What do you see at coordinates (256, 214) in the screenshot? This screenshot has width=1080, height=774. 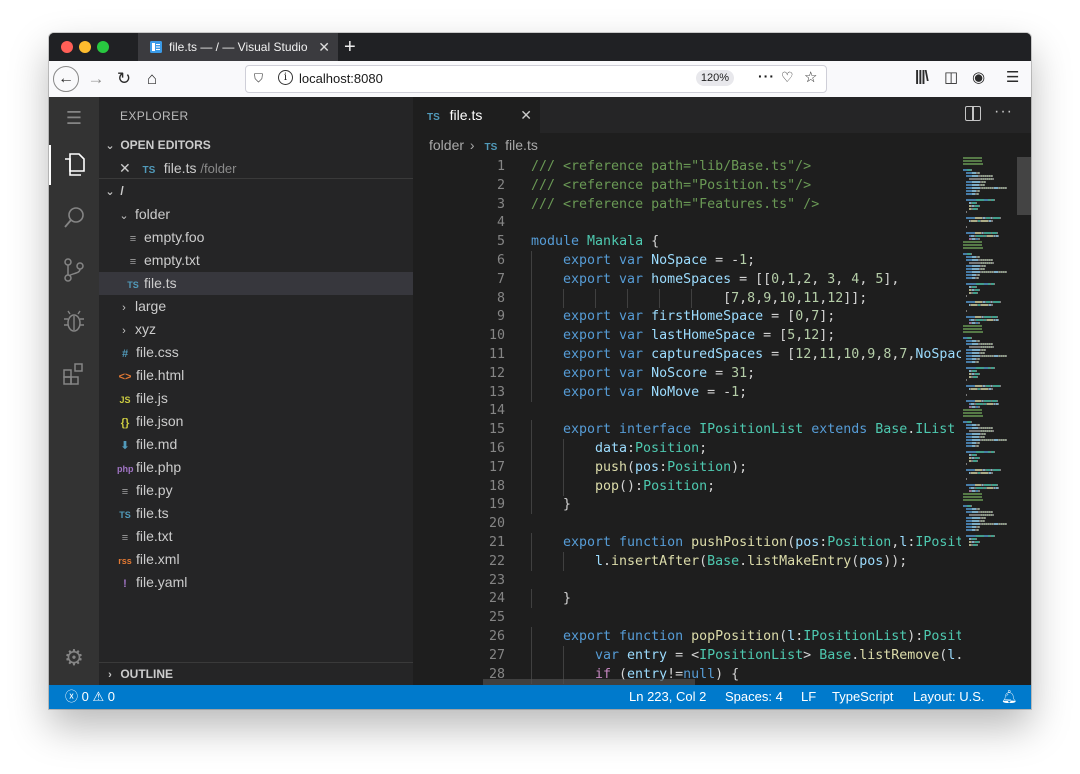 I see `tree-item: ⌄ folder` at bounding box center [256, 214].